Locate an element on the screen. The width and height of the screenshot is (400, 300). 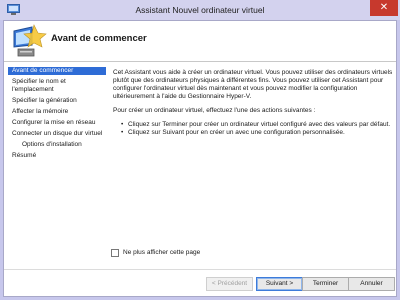
page-title: Avant de commencer is located at coordinates (99, 38).